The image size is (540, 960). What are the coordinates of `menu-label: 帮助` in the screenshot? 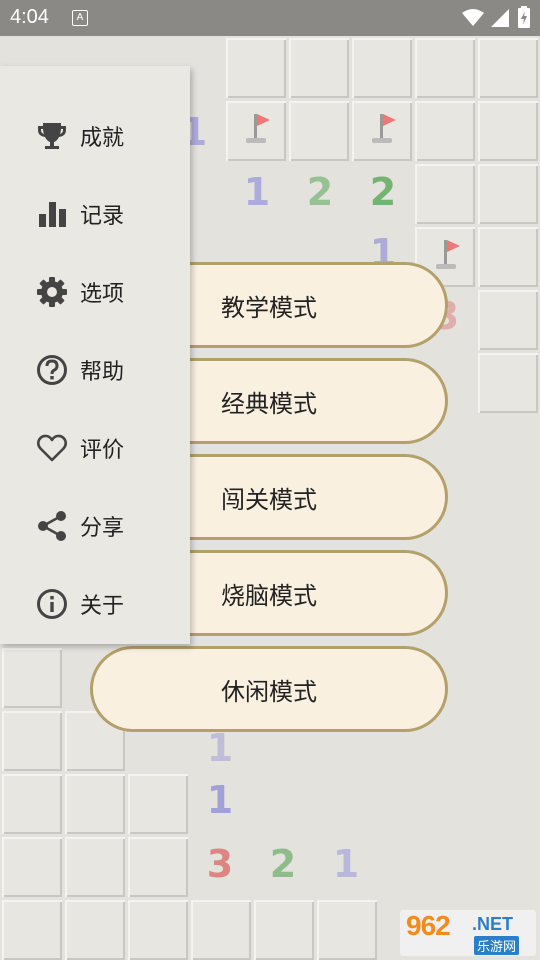 It's located at (102, 372).